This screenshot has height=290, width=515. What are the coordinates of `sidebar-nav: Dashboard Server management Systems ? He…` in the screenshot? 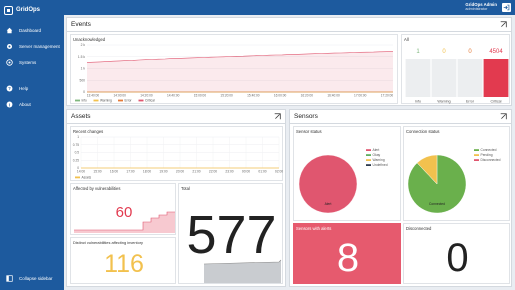 It's located at (32, 67).